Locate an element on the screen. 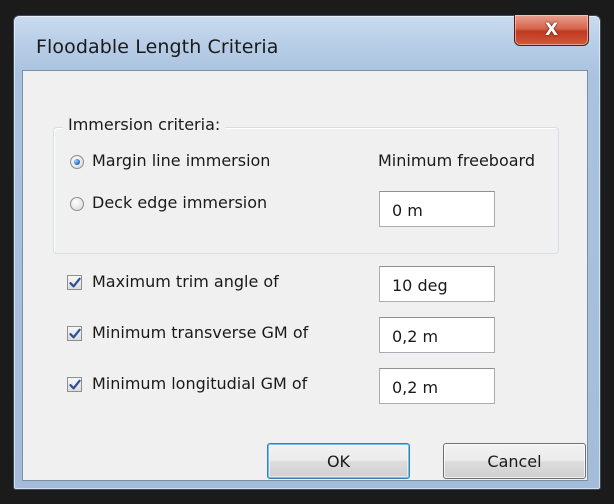 The width and height of the screenshot is (614, 504). max-trim-input: 10 deg is located at coordinates (437, 284).